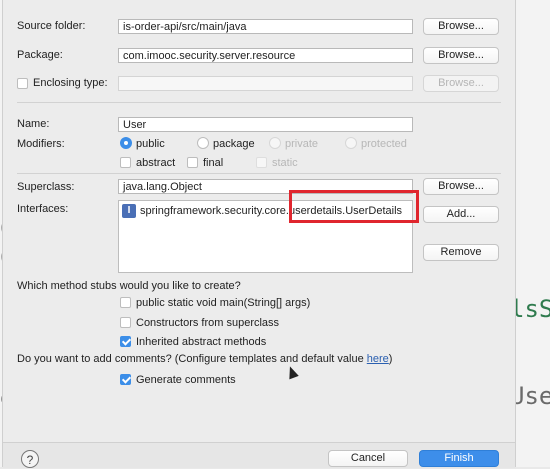 The image size is (550, 469). Describe the element at coordinates (354, 206) in the screenshot. I see `highlight-box` at that location.